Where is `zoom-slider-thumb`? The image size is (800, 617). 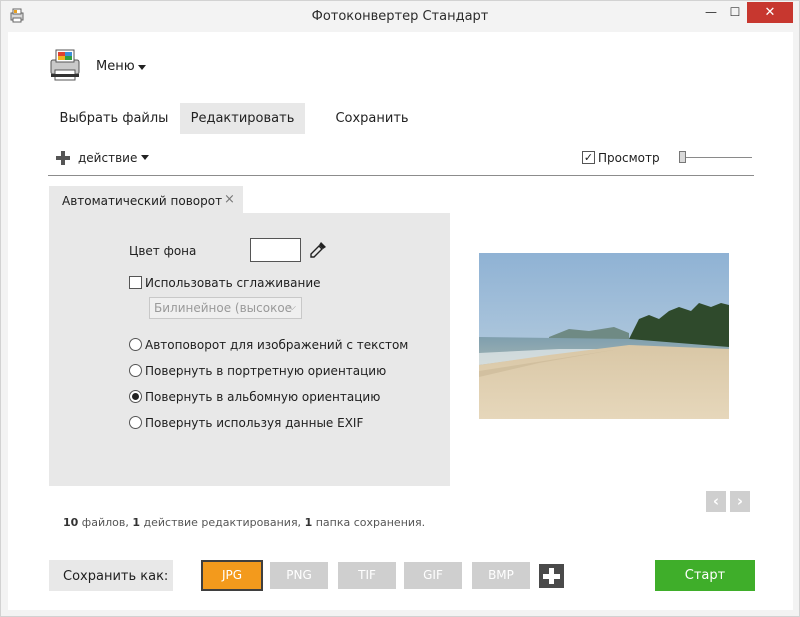
zoom-slider-thumb is located at coordinates (682, 157).